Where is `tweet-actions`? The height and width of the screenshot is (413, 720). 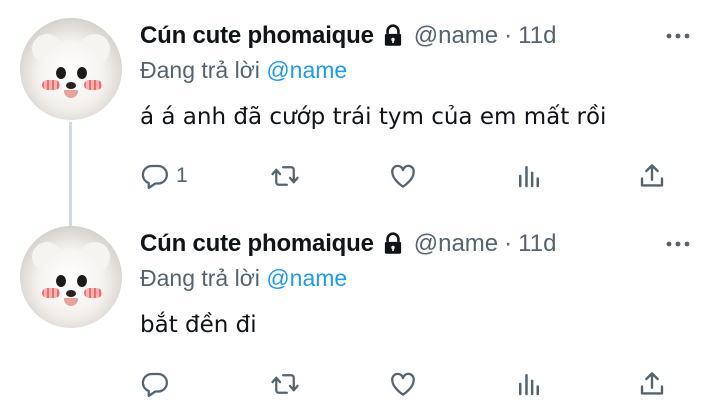
tweet-actions is located at coordinates (410, 384).